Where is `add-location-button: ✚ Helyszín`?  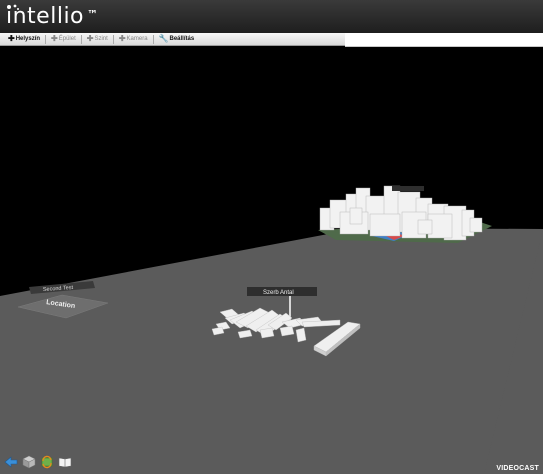 add-location-button: ✚ Helyszín is located at coordinates (24, 39).